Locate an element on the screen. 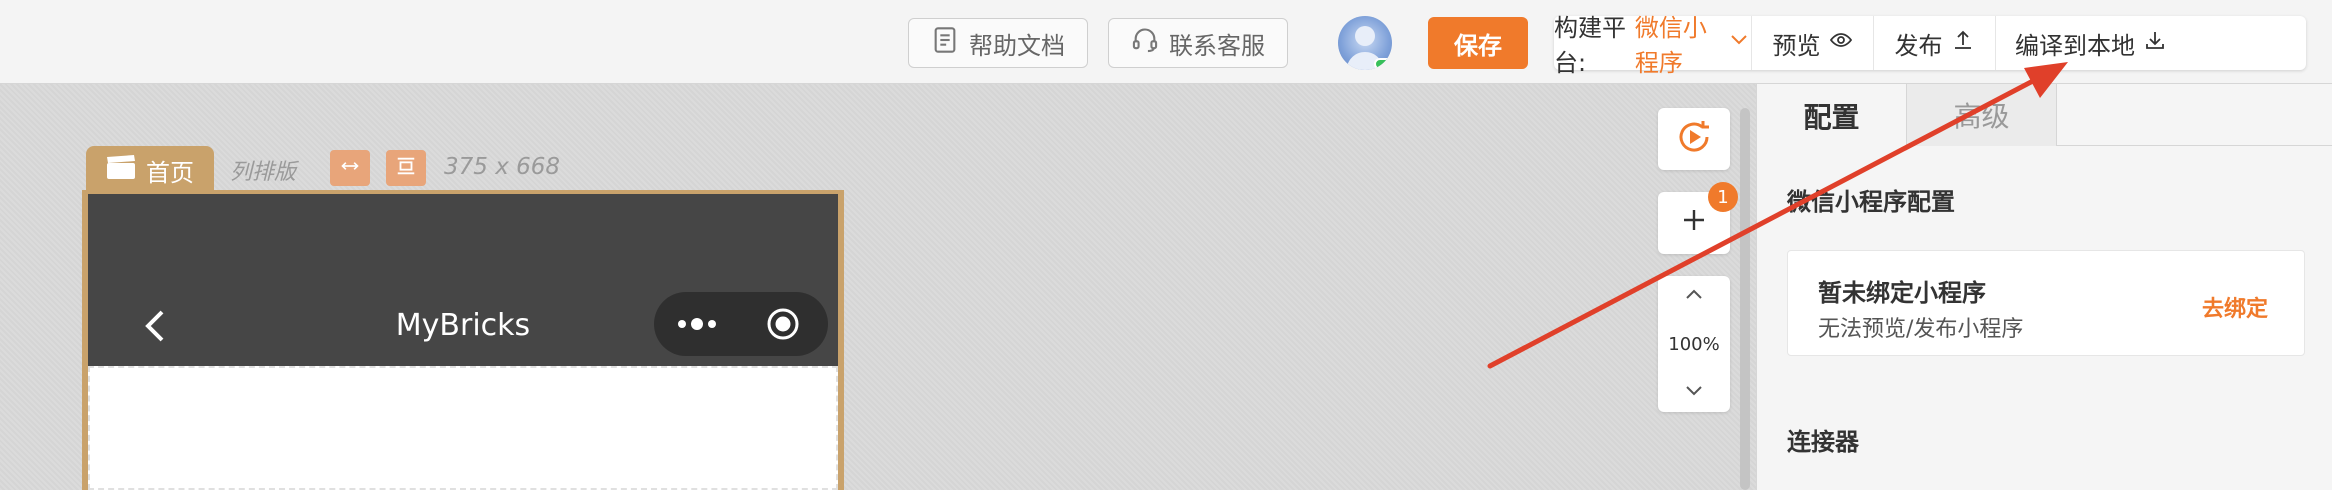 The height and width of the screenshot is (490, 2332). miniprogram-capsule is located at coordinates (741, 324).